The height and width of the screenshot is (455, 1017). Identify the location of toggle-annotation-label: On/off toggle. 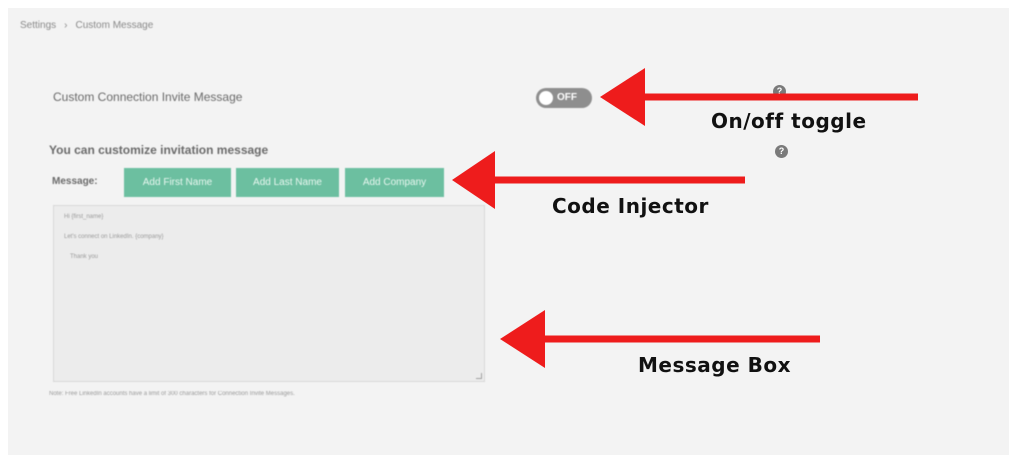
(789, 121).